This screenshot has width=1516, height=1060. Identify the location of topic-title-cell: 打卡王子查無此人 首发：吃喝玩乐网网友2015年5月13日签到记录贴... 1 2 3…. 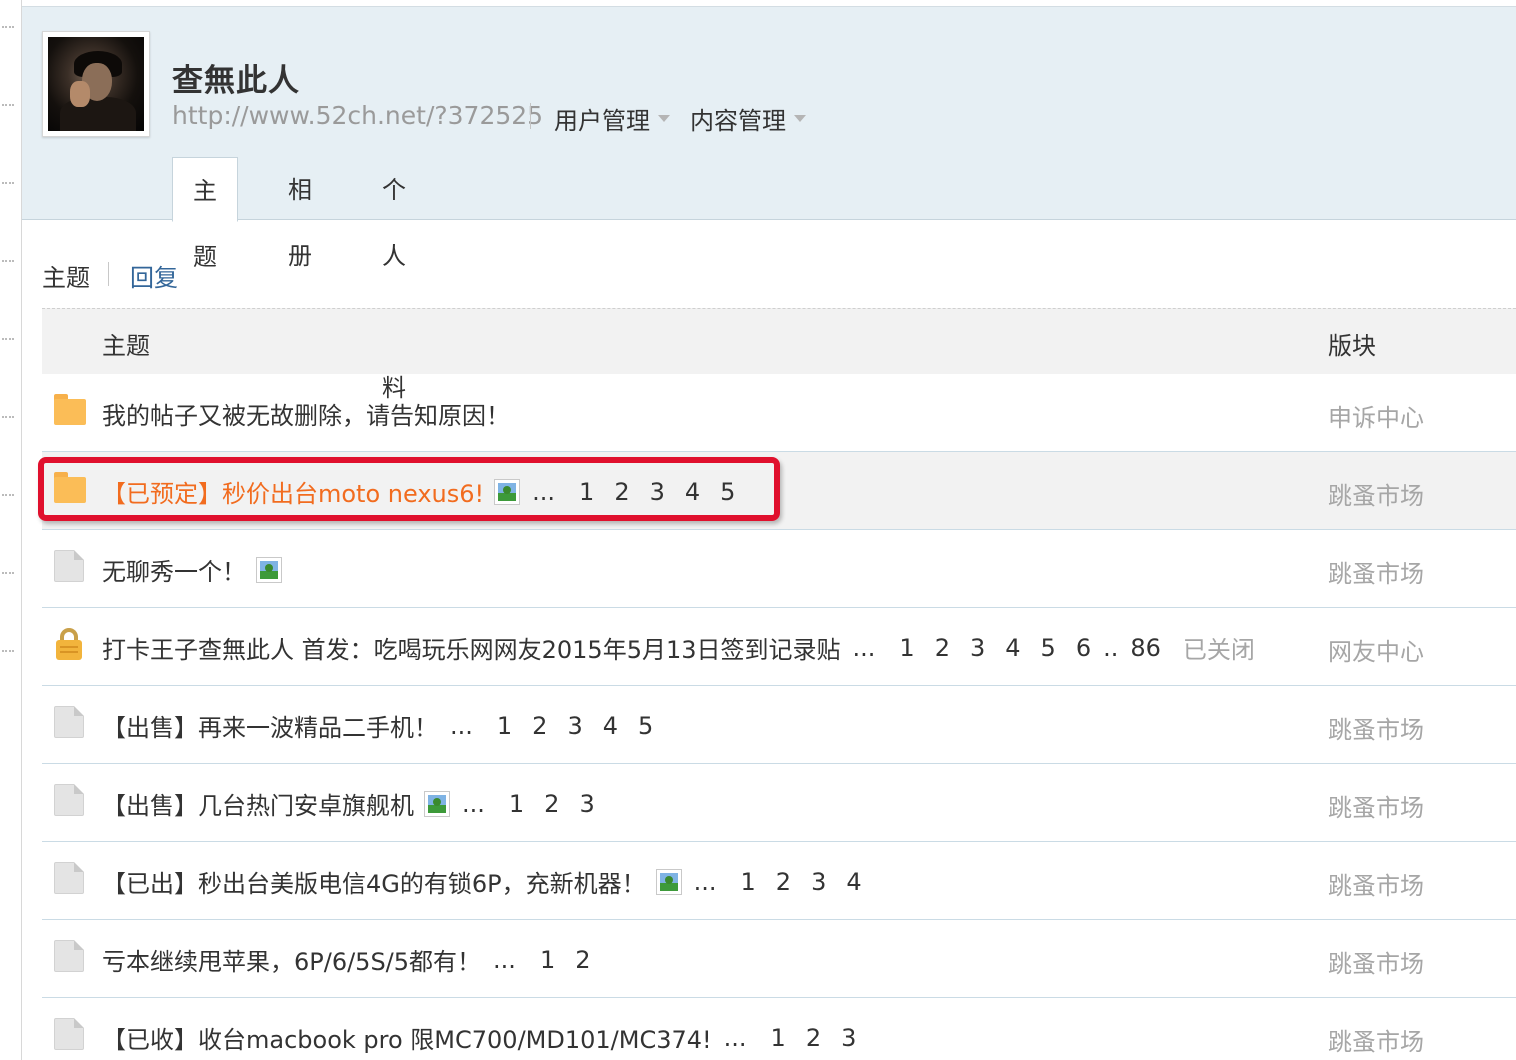
(678, 647).